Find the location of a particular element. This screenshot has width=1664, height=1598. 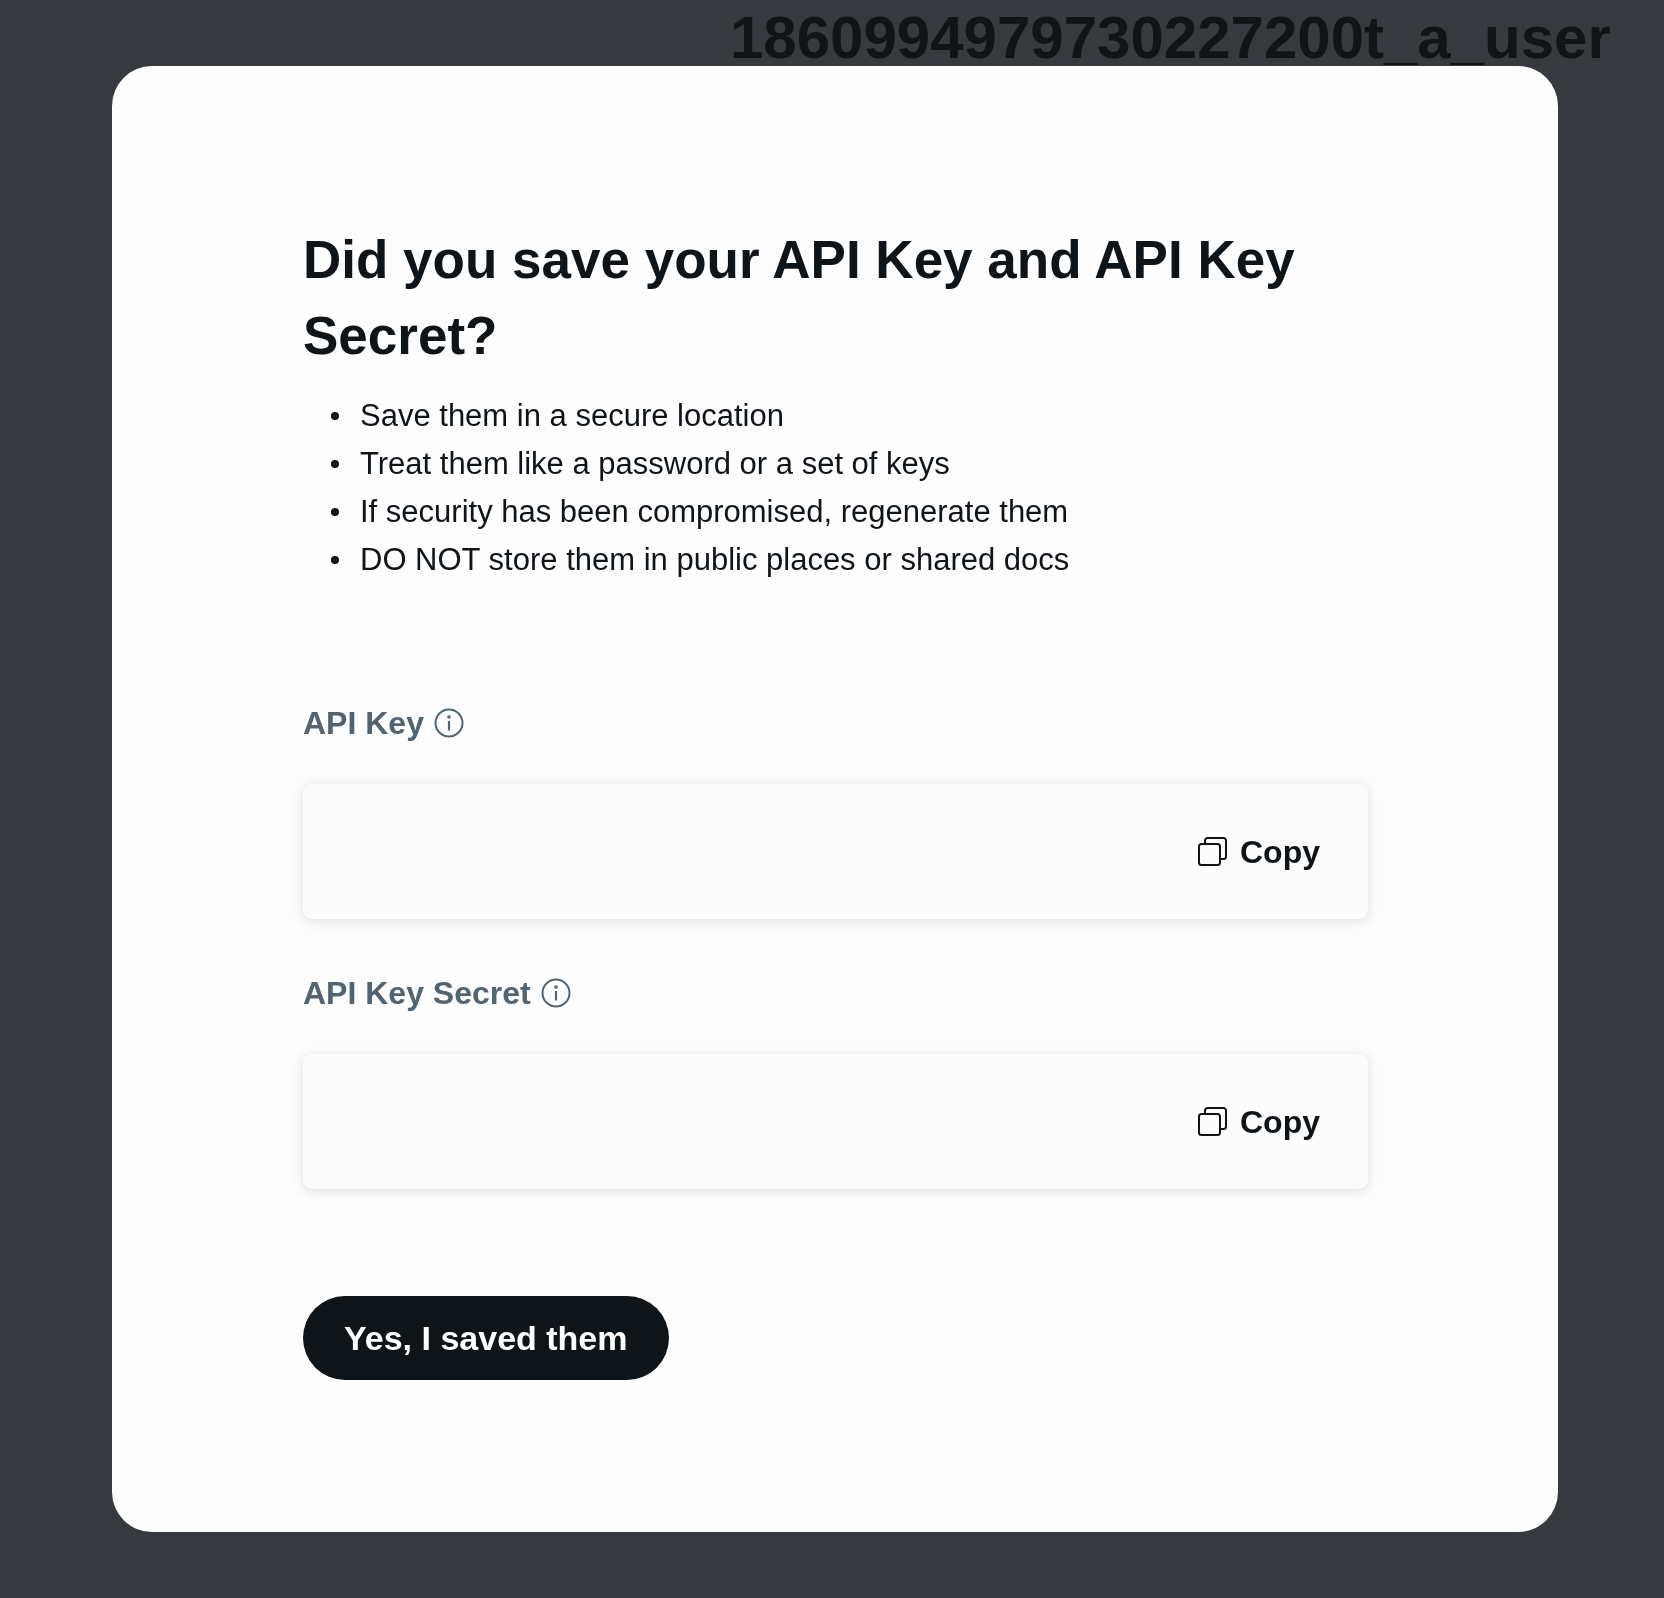

dialog-title: Did you save your API Key and API Key Secret? is located at coordinates (799, 298).